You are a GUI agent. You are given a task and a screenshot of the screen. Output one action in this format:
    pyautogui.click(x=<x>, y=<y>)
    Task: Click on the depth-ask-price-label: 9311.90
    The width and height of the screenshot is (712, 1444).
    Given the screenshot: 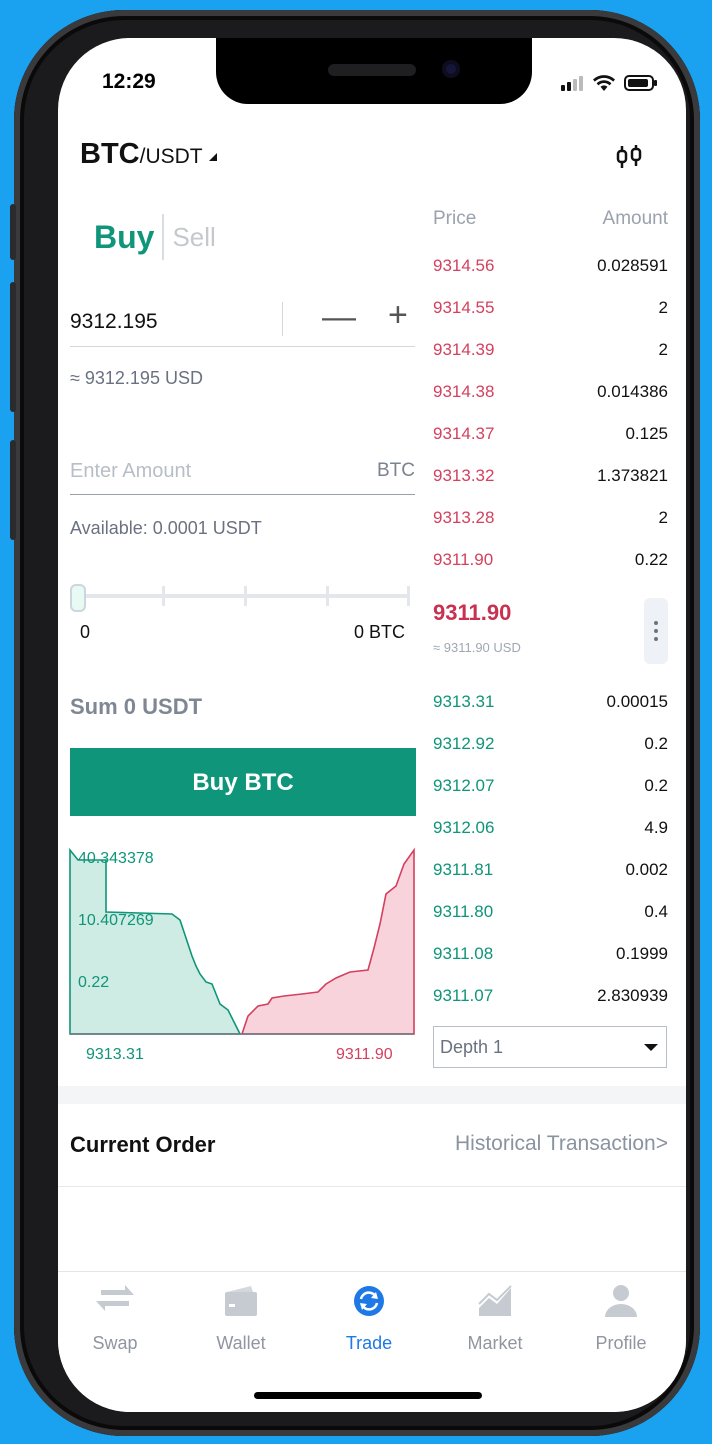 What is the action you would take?
    pyautogui.click(x=364, y=1054)
    